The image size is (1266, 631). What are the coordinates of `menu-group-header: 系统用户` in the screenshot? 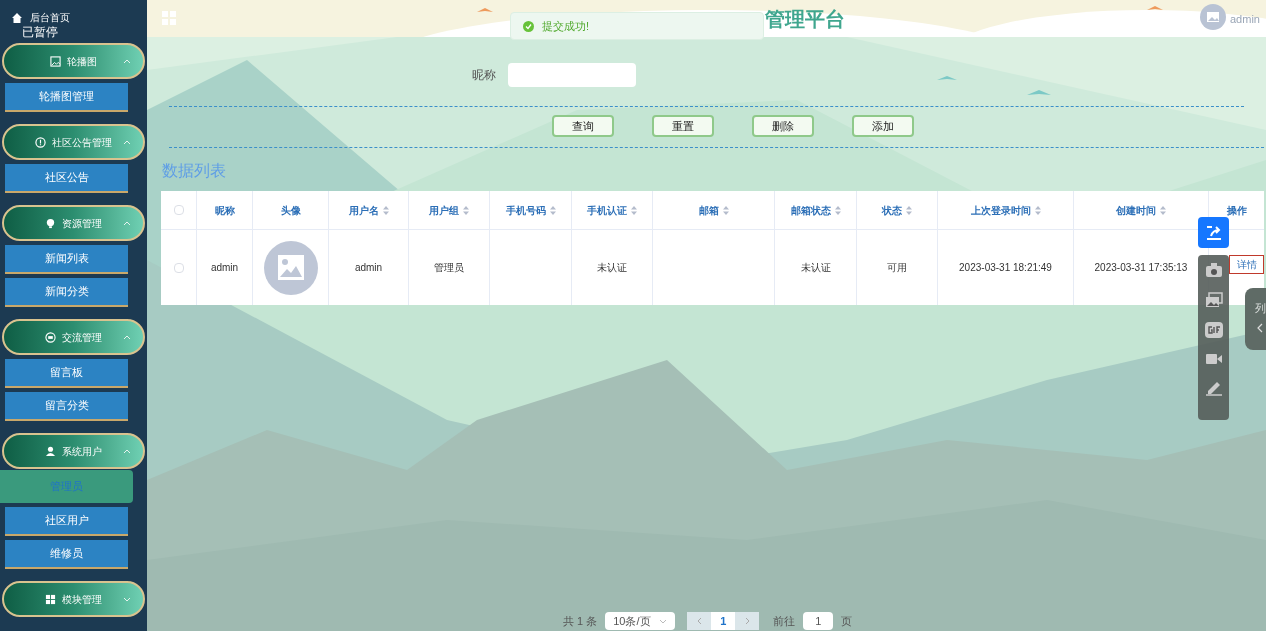 It's located at (73, 451).